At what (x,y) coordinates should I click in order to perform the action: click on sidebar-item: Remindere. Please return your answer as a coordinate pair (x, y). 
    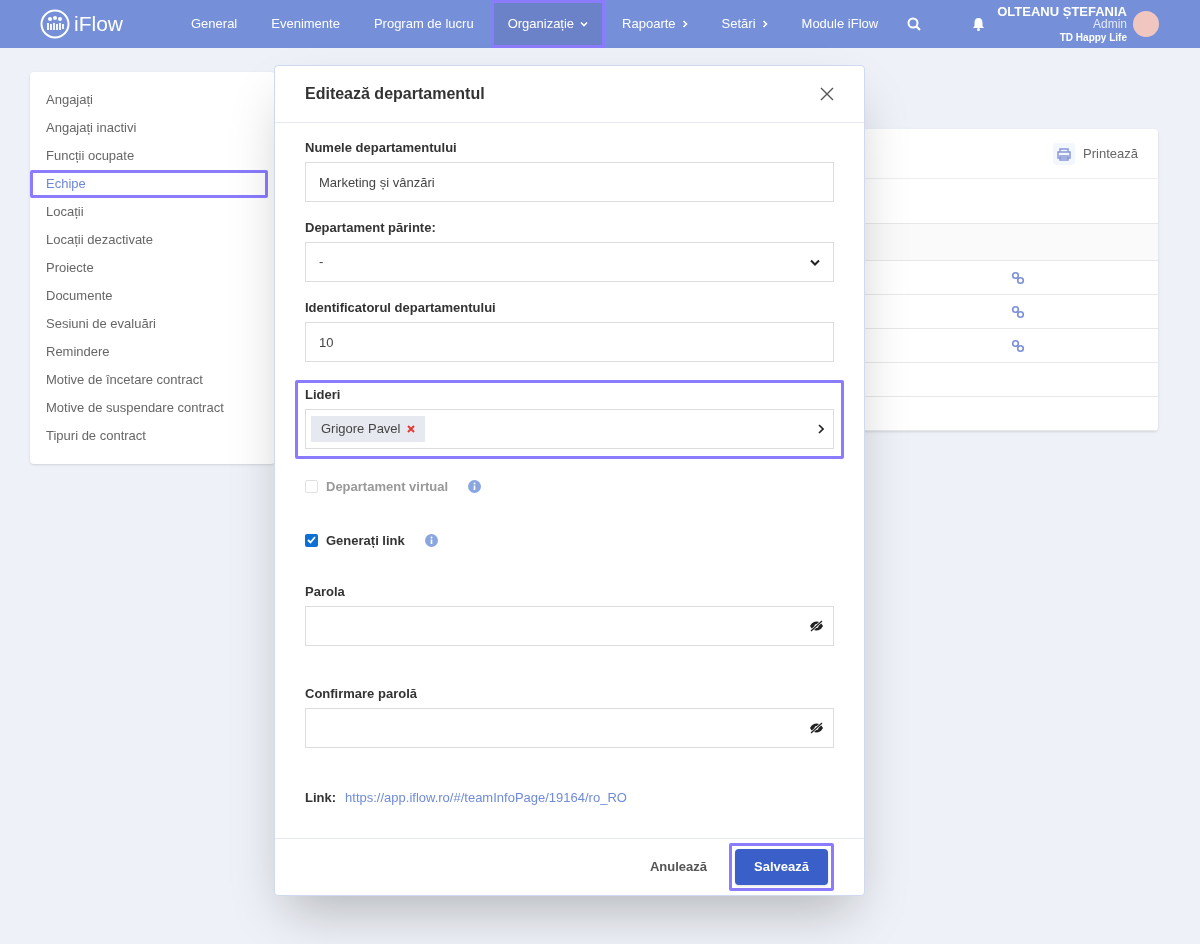
    Looking at the image, I should click on (152, 352).